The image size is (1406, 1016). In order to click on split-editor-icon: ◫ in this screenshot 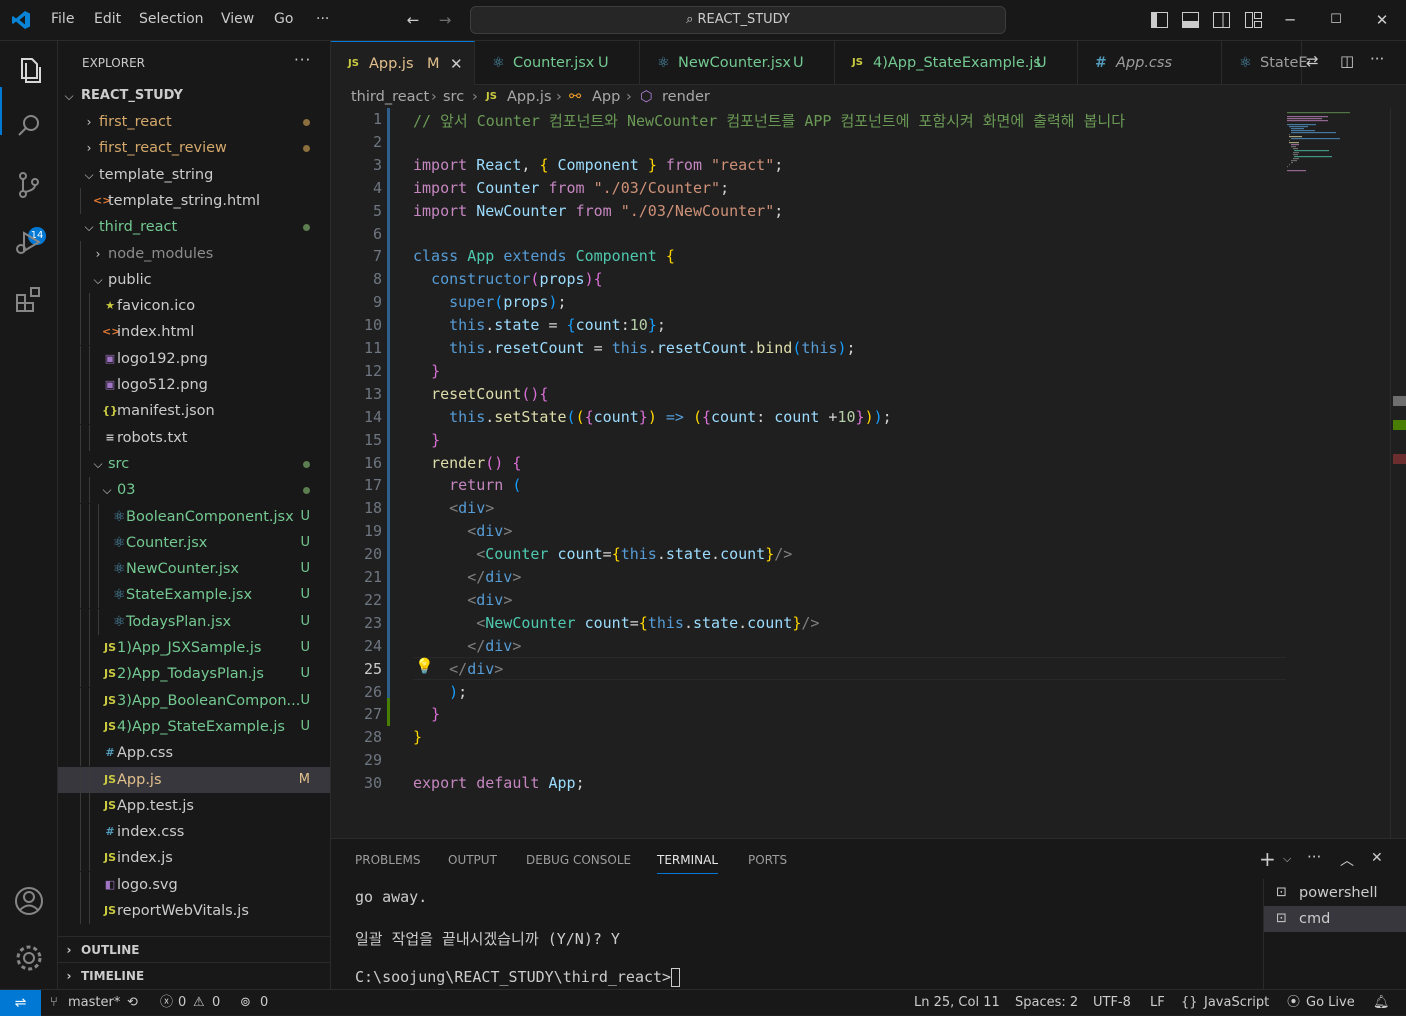, I will do `click(1347, 61)`.